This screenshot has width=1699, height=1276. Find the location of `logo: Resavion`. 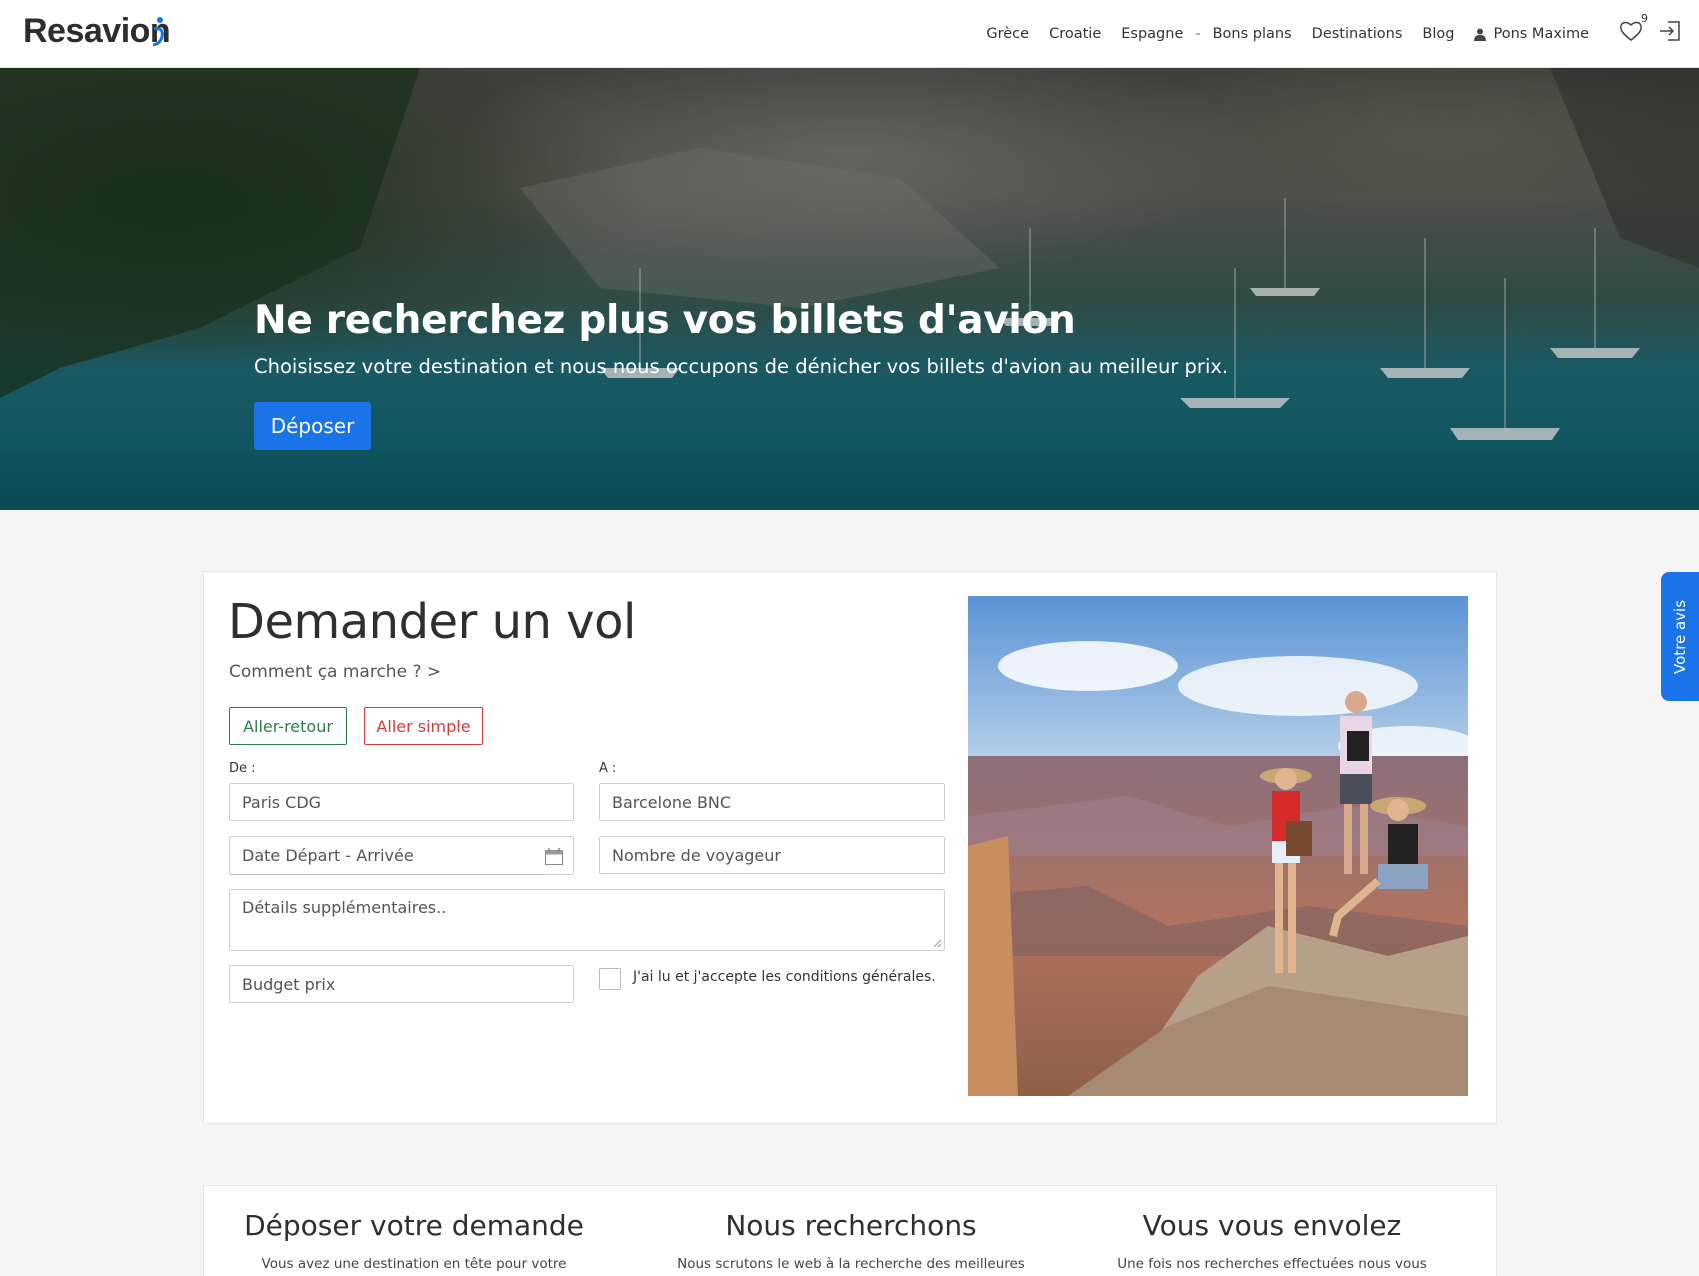

logo: Resavion is located at coordinates (97, 31).